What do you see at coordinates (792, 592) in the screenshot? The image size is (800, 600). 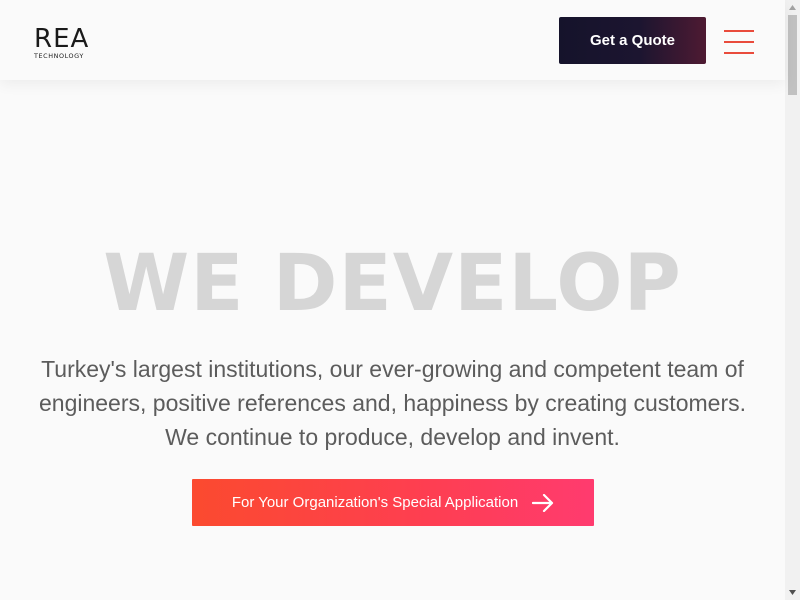 I see `scroll-down-icon` at bounding box center [792, 592].